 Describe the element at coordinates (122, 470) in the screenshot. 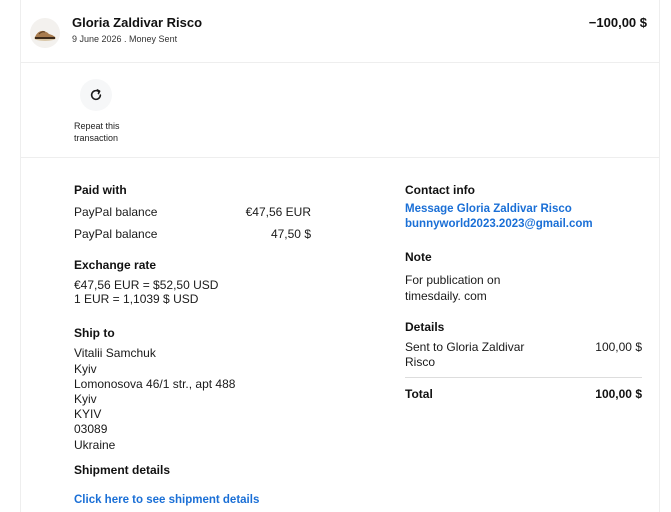

I see `shipment-details-title: Shipment details` at that location.